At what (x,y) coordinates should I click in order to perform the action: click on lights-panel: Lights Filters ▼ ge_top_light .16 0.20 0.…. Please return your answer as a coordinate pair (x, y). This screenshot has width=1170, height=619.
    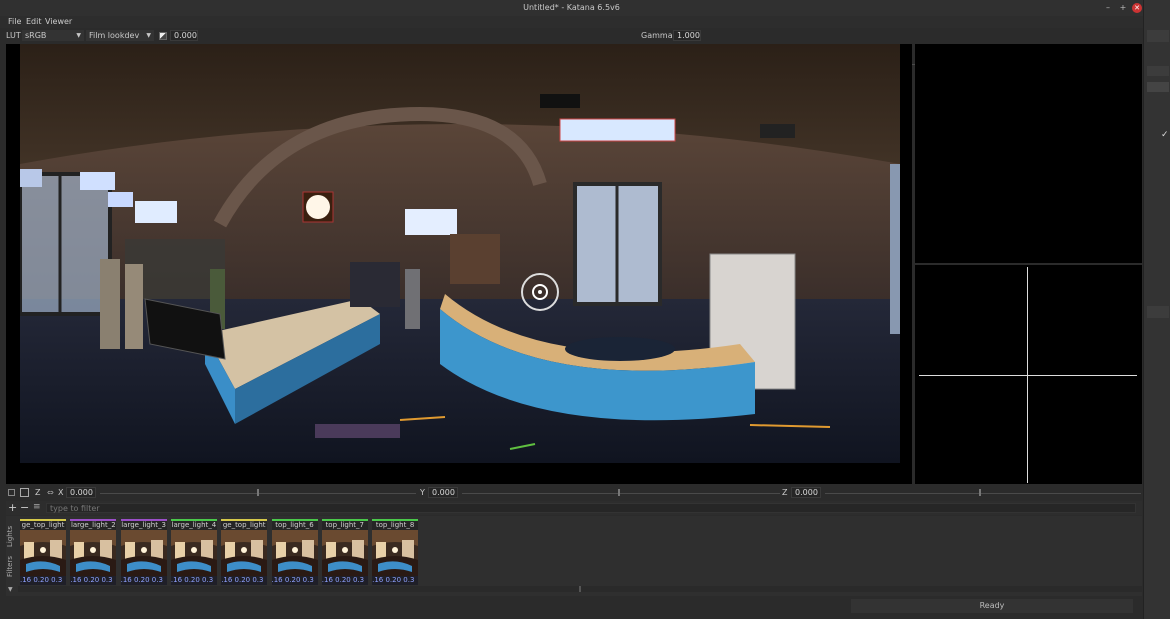
    Looking at the image, I should click on (574, 556).